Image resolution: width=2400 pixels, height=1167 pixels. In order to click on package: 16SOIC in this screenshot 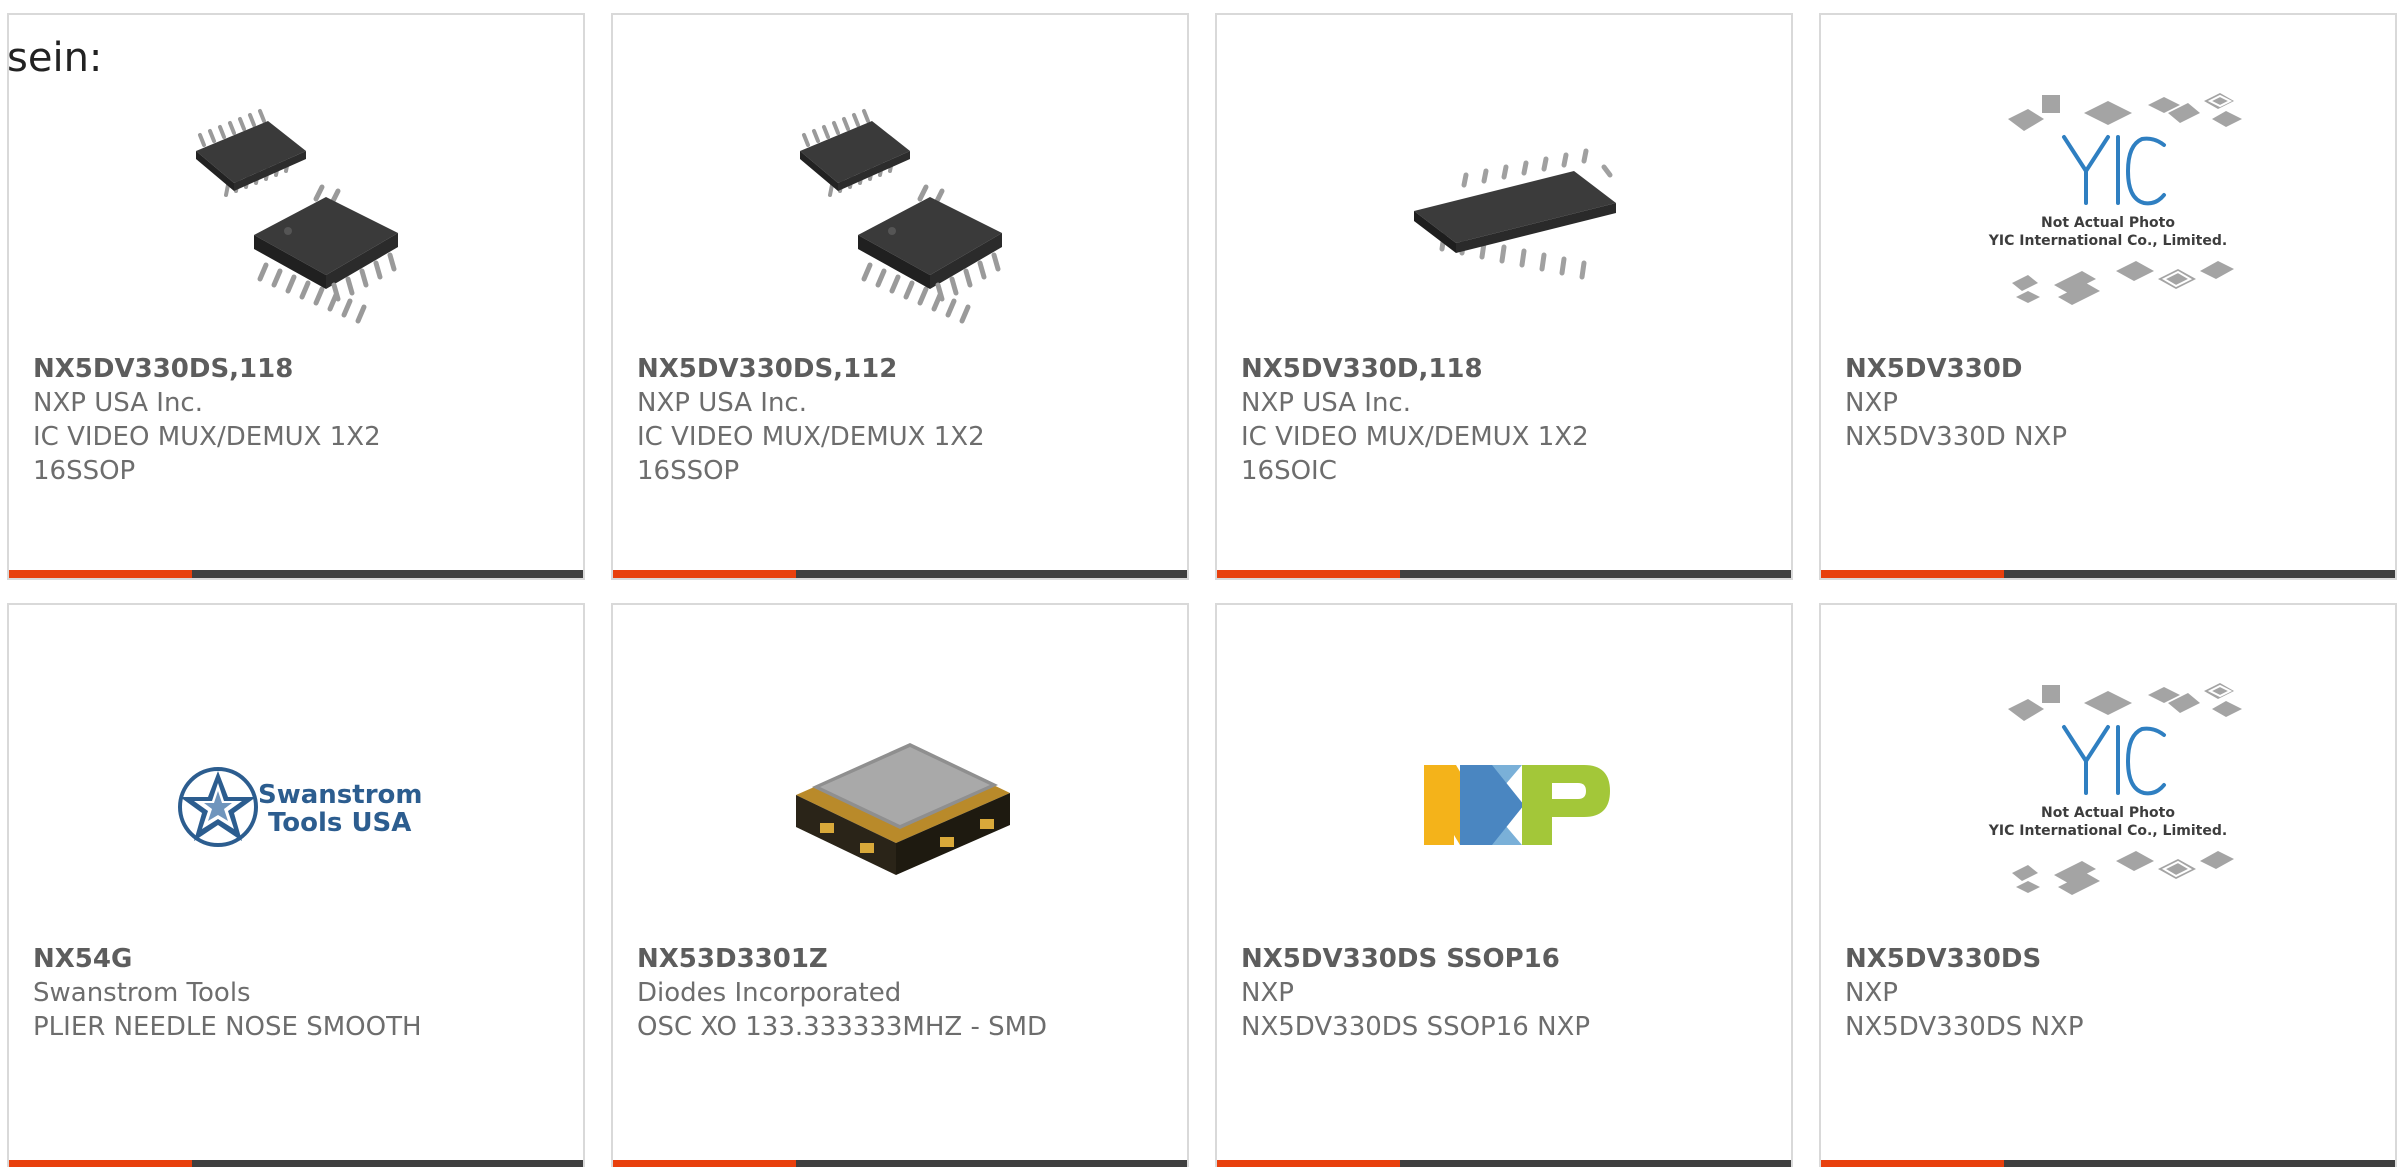, I will do `click(1289, 471)`.